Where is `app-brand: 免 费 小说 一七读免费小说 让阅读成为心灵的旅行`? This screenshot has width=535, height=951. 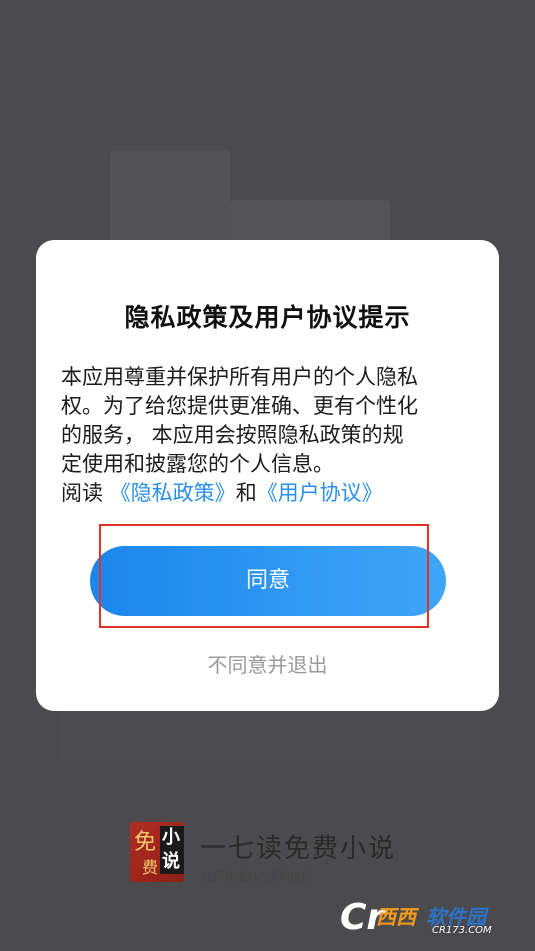 app-brand: 免 费 小说 一七读免费小说 让阅读成为心灵的旅行 is located at coordinates (280, 854).